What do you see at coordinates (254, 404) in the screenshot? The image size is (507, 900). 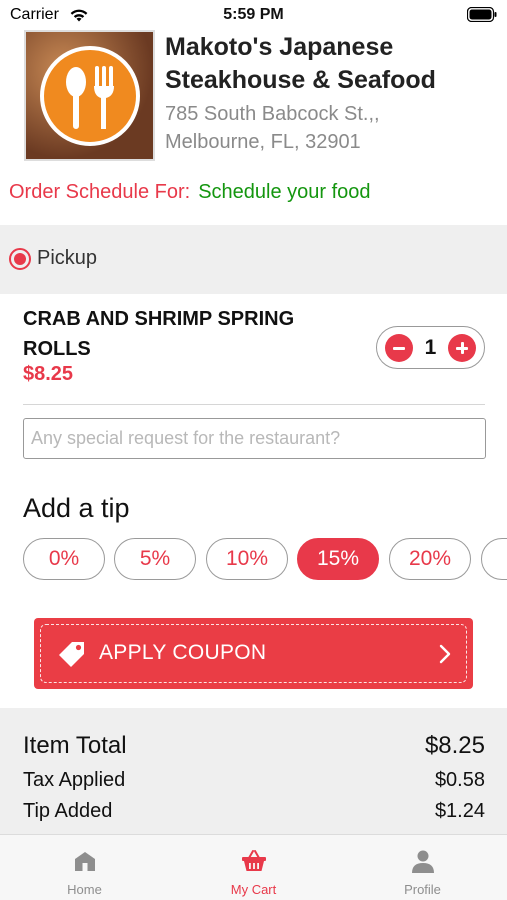 I see `divider` at bounding box center [254, 404].